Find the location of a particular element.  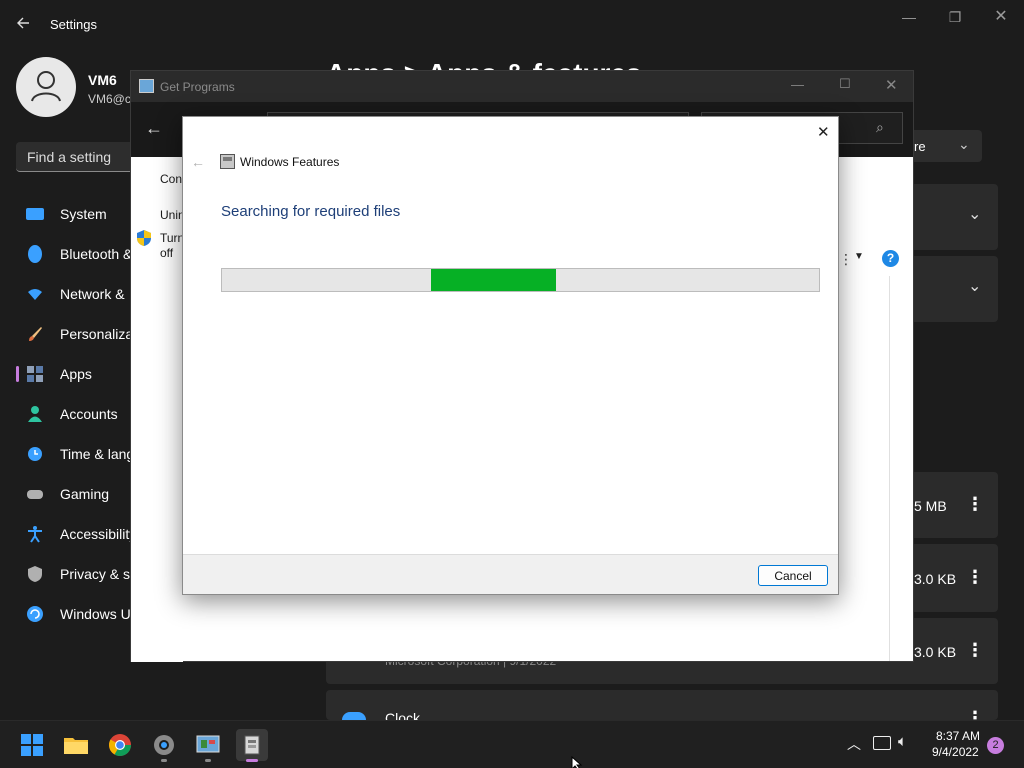

gamepad-icon is located at coordinates (35, 494).